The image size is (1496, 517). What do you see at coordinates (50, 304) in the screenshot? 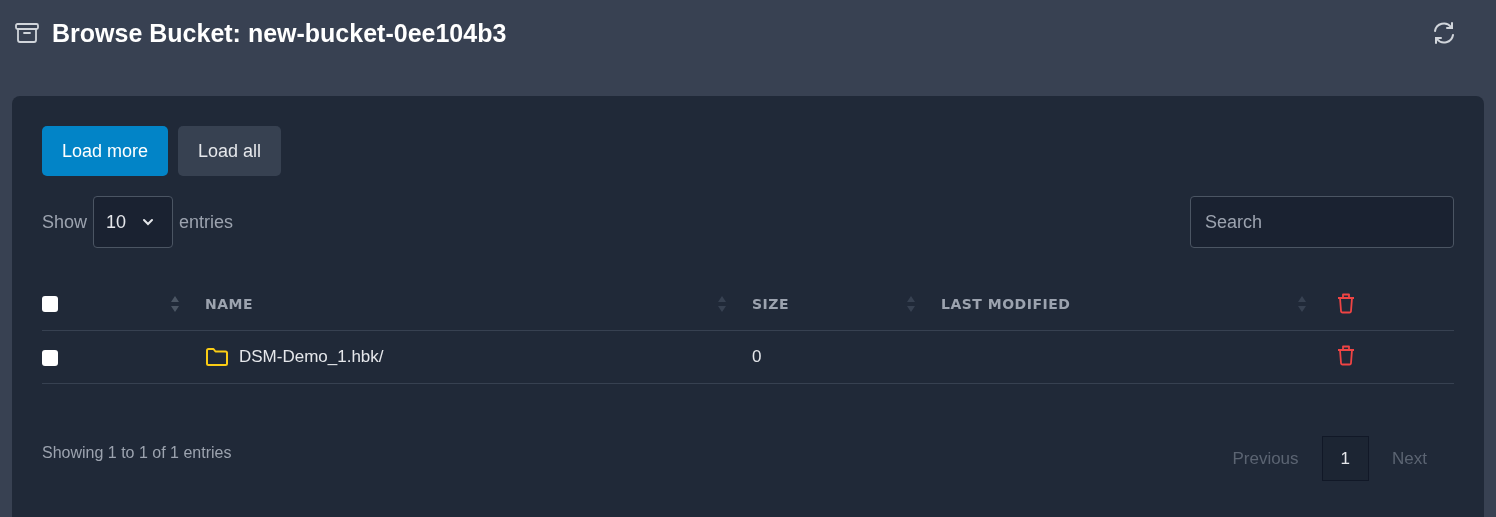
I see `select-all-checkbox` at bounding box center [50, 304].